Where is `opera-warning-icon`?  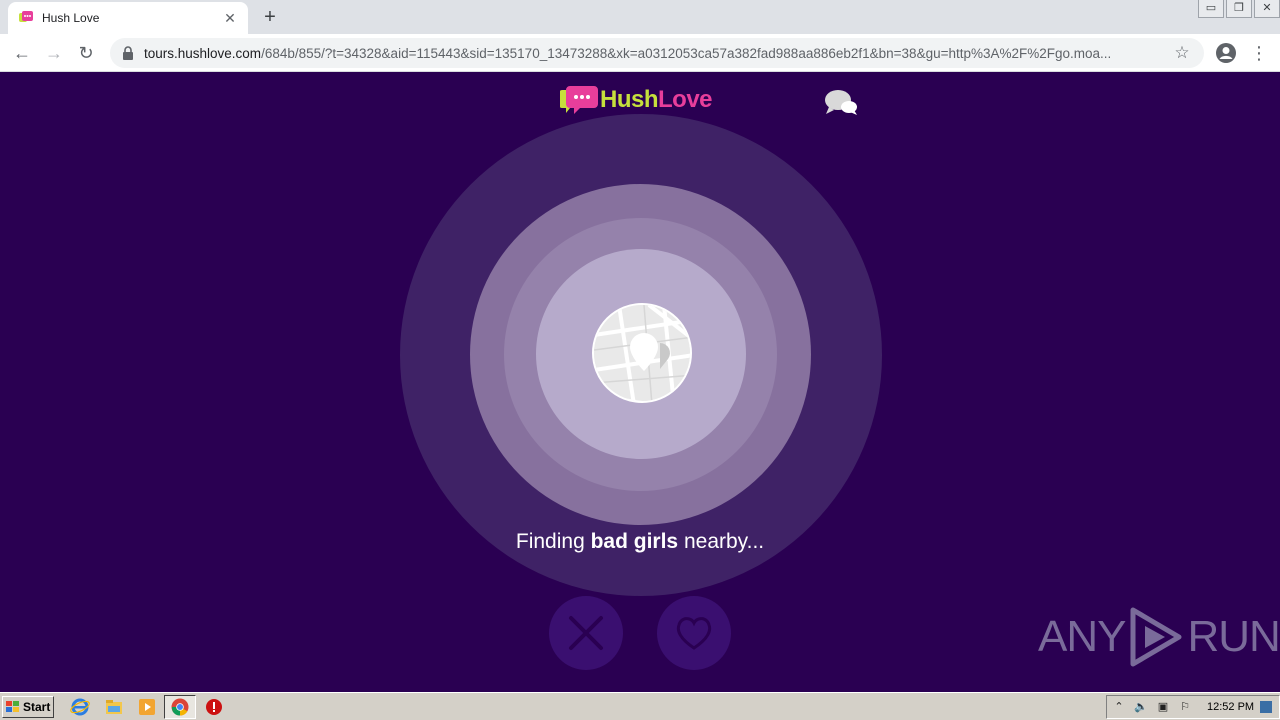 opera-warning-icon is located at coordinates (214, 707).